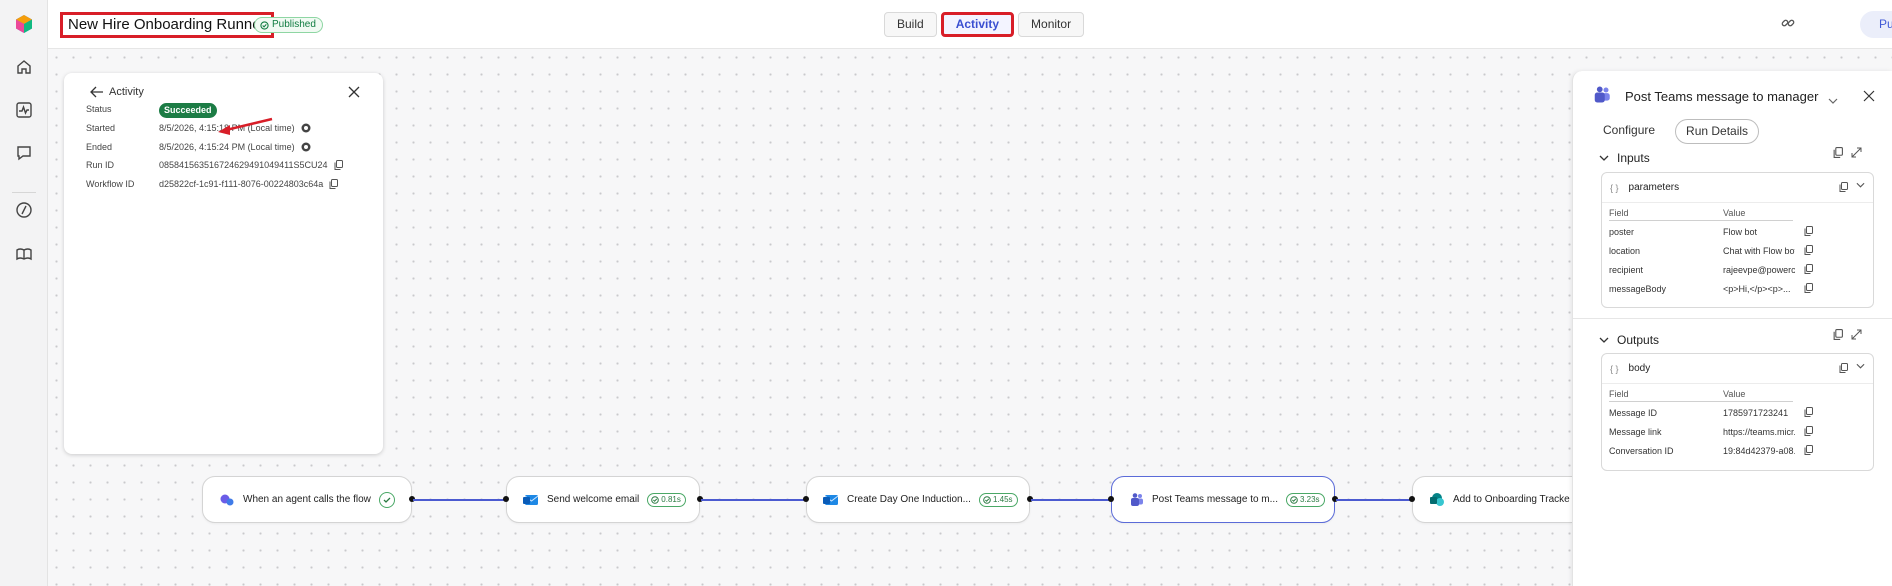 The image size is (1892, 586). What do you see at coordinates (1626, 270) in the screenshot?
I see `field-cell: recipient` at bounding box center [1626, 270].